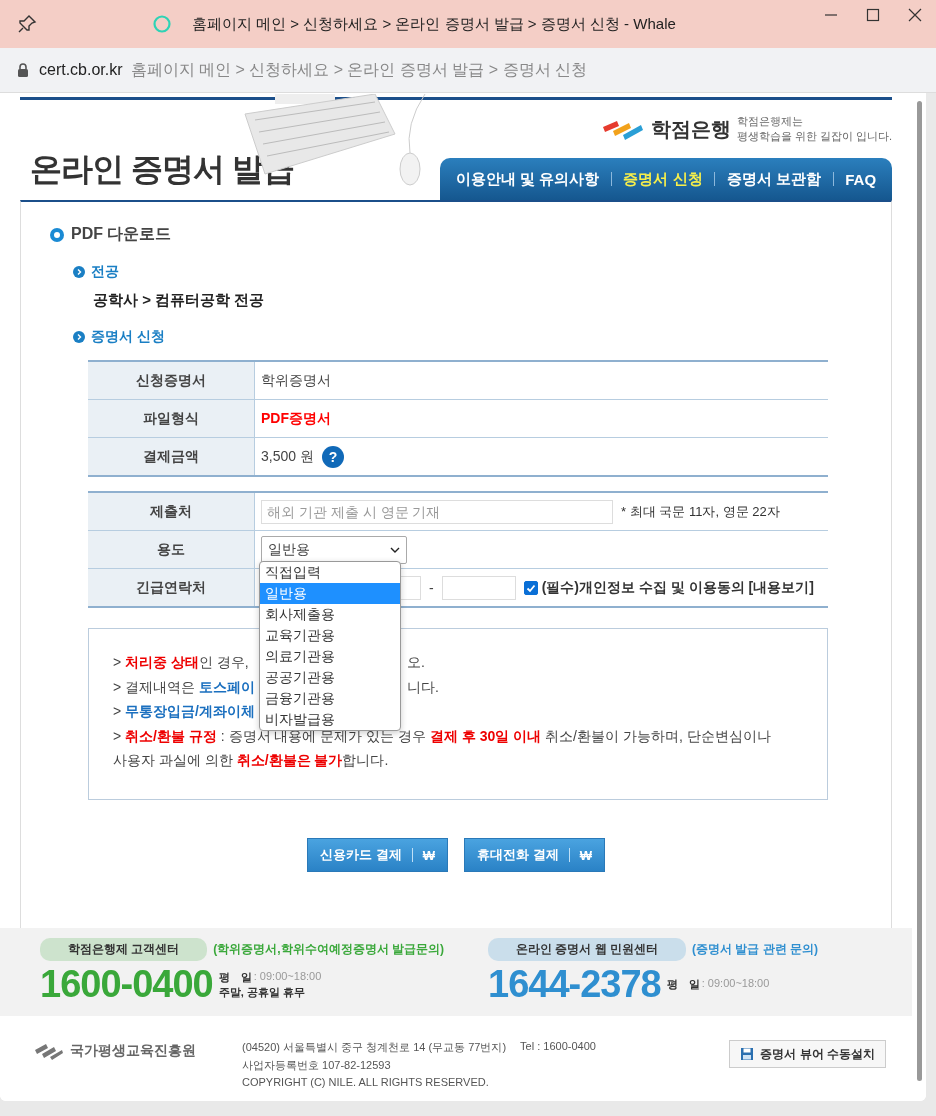  What do you see at coordinates (105, 272) in the screenshot?
I see `subsection-heading: 전공` at bounding box center [105, 272].